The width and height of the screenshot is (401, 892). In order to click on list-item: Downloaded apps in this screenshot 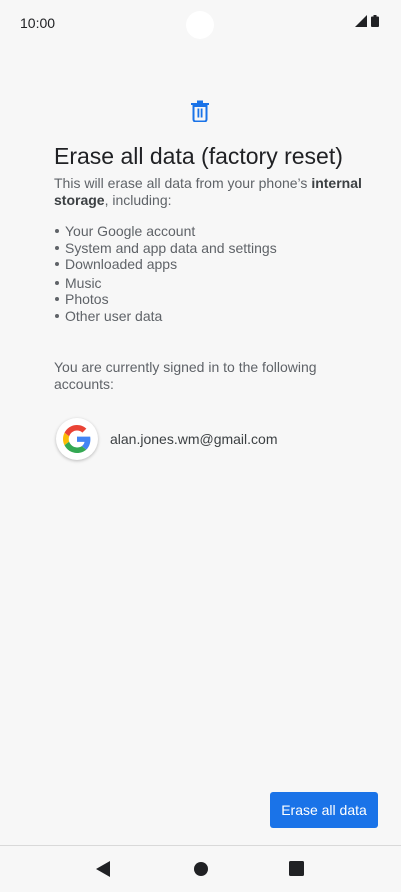, I will do `click(165, 264)`.